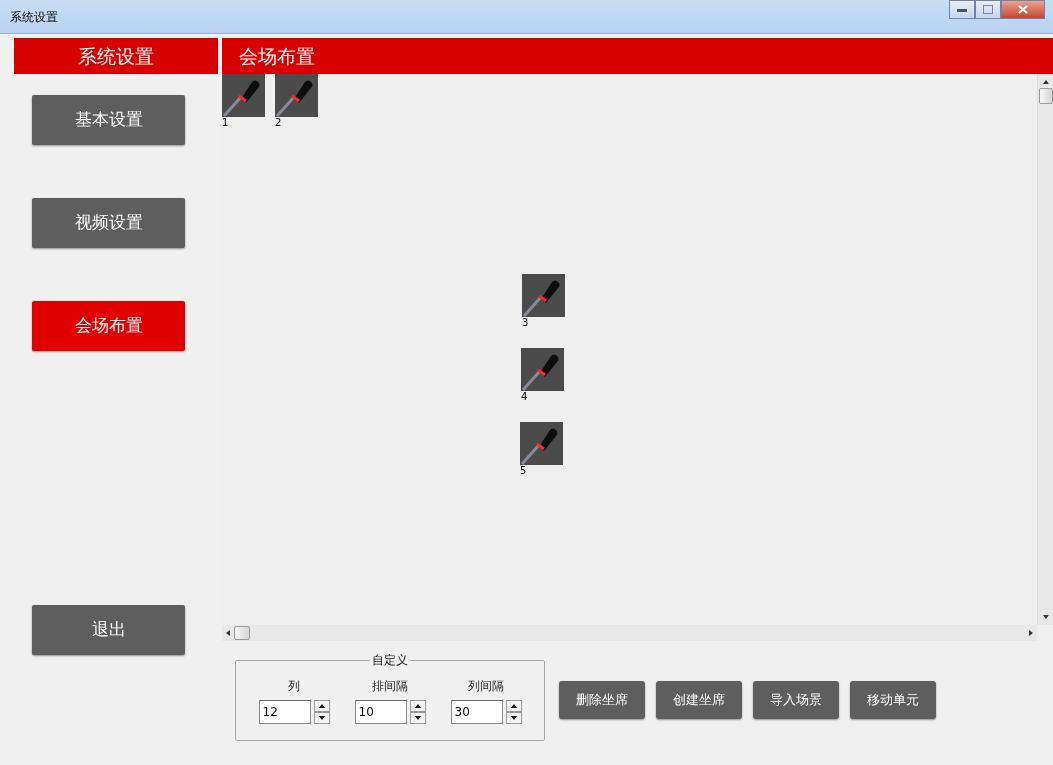 The image size is (1053, 765). What do you see at coordinates (108, 120) in the screenshot?
I see `sidebar-button: 基本设置` at bounding box center [108, 120].